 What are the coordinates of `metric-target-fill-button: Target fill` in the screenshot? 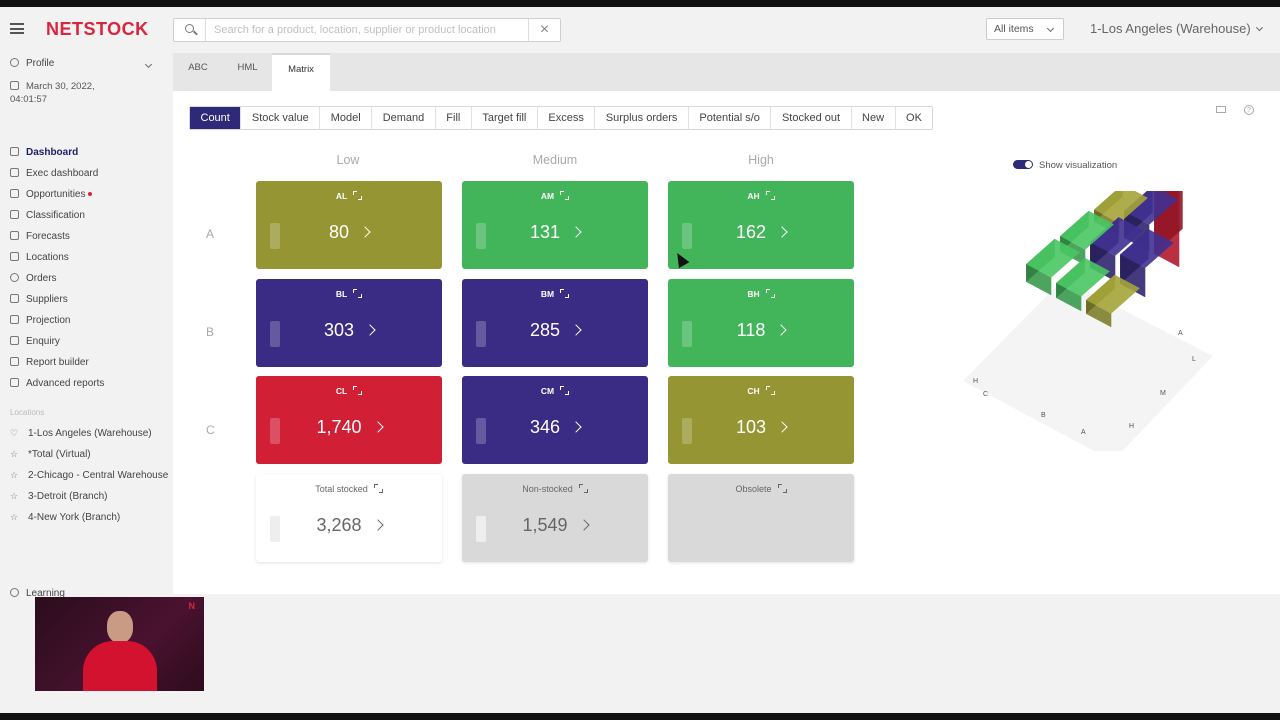 It's located at (504, 118).